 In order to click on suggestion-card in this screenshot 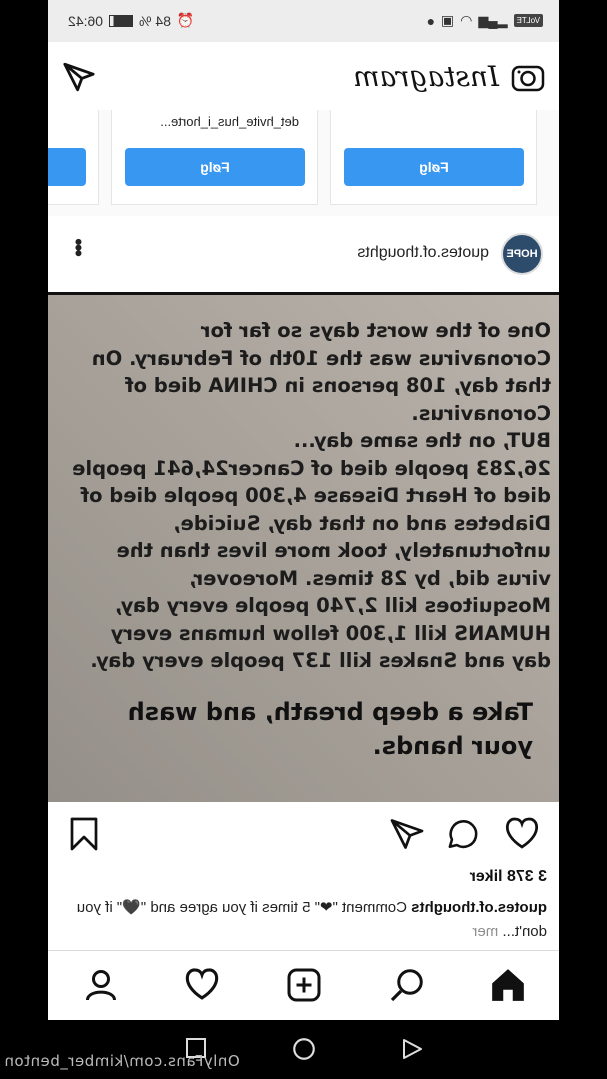, I will do `click(73, 157)`.